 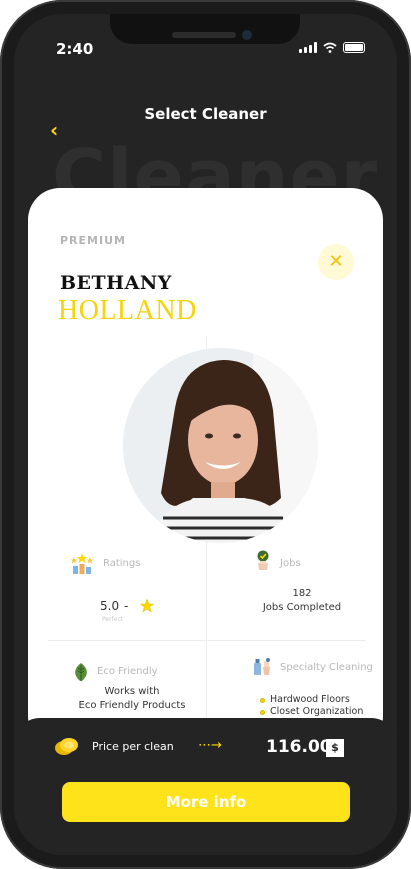 I want to click on device-notch, so click(x=205, y=29).